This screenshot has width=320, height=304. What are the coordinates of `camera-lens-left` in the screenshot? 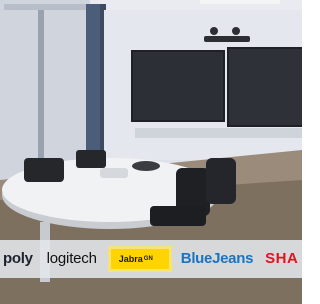 It's located at (214, 31).